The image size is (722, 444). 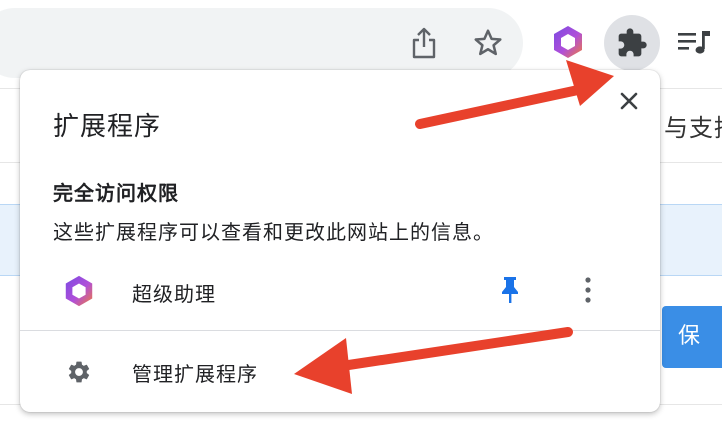 I want to click on manage-extensions-item: 管理扩展程序, so click(x=340, y=371).